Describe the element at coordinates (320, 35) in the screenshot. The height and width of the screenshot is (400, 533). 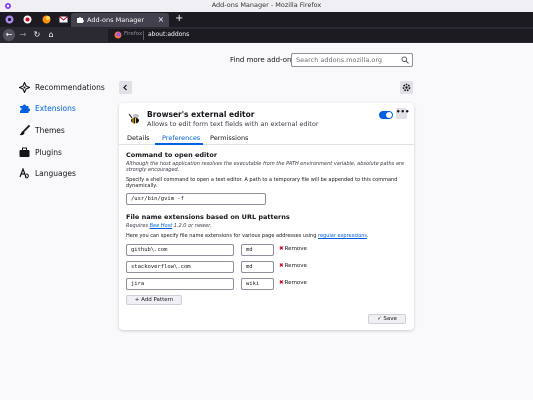
I see `url-bar: Firefox about:addons` at that location.